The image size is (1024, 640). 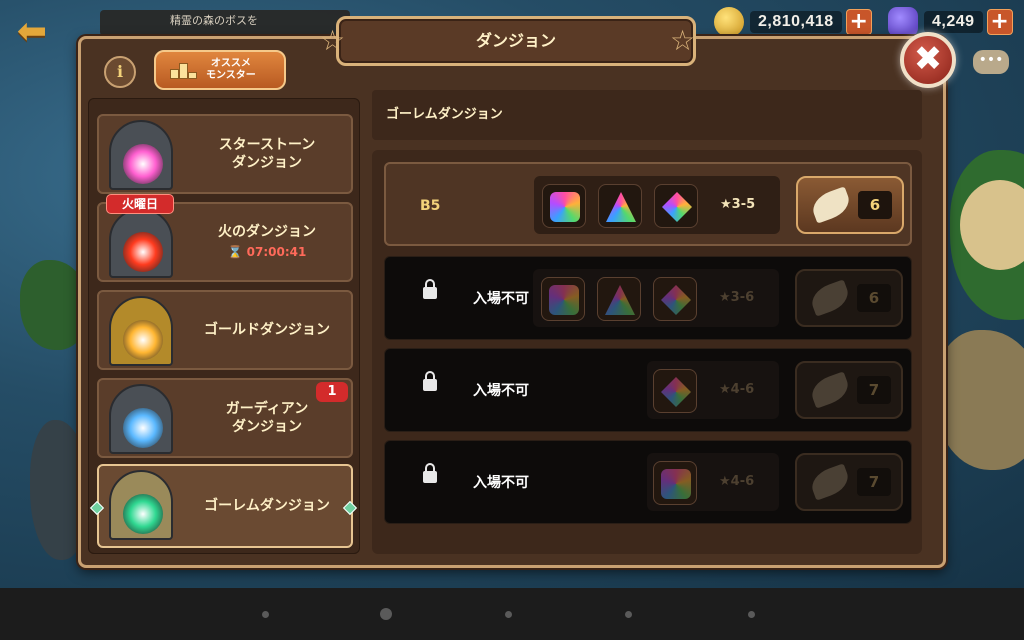 I want to click on gold-counter: 2,810,418 +, so click(x=793, y=22).